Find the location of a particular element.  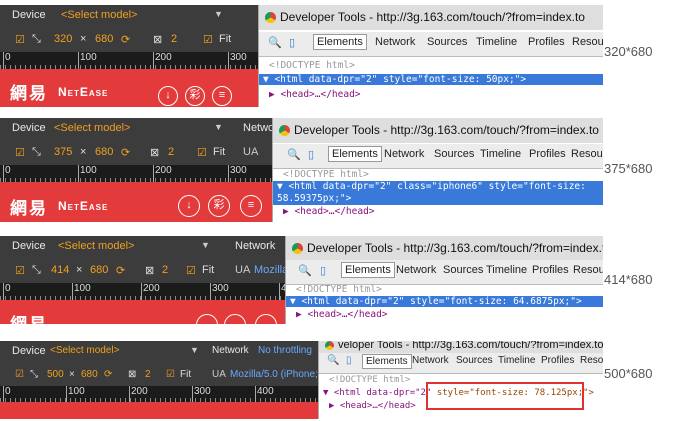

menu-icon is located at coordinates (266, 319).